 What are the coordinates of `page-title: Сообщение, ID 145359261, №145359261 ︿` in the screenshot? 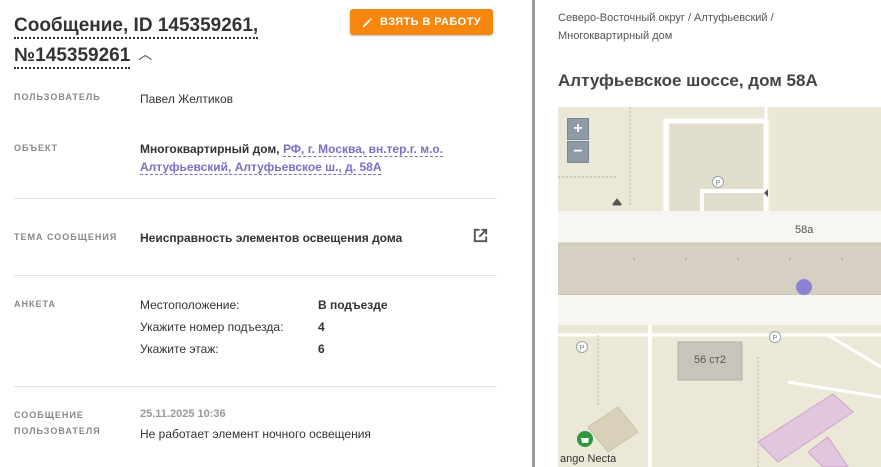 It's located at (179, 41).